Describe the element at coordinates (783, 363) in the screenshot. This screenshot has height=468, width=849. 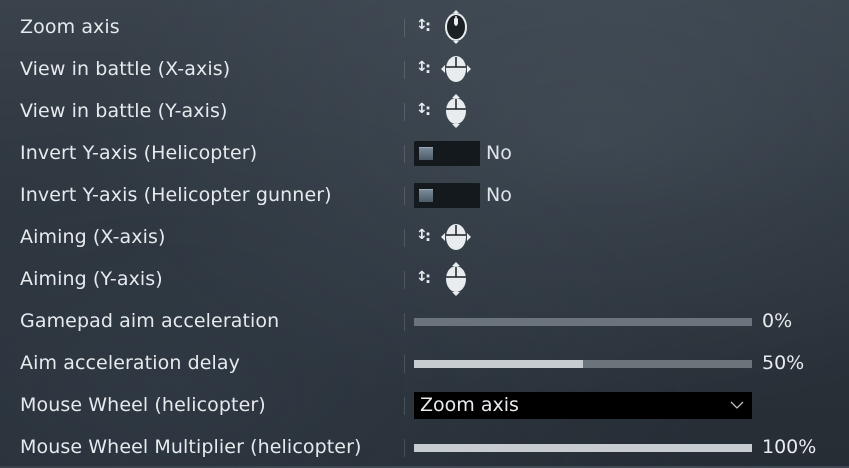
I see `slider-value: 50%` at that location.